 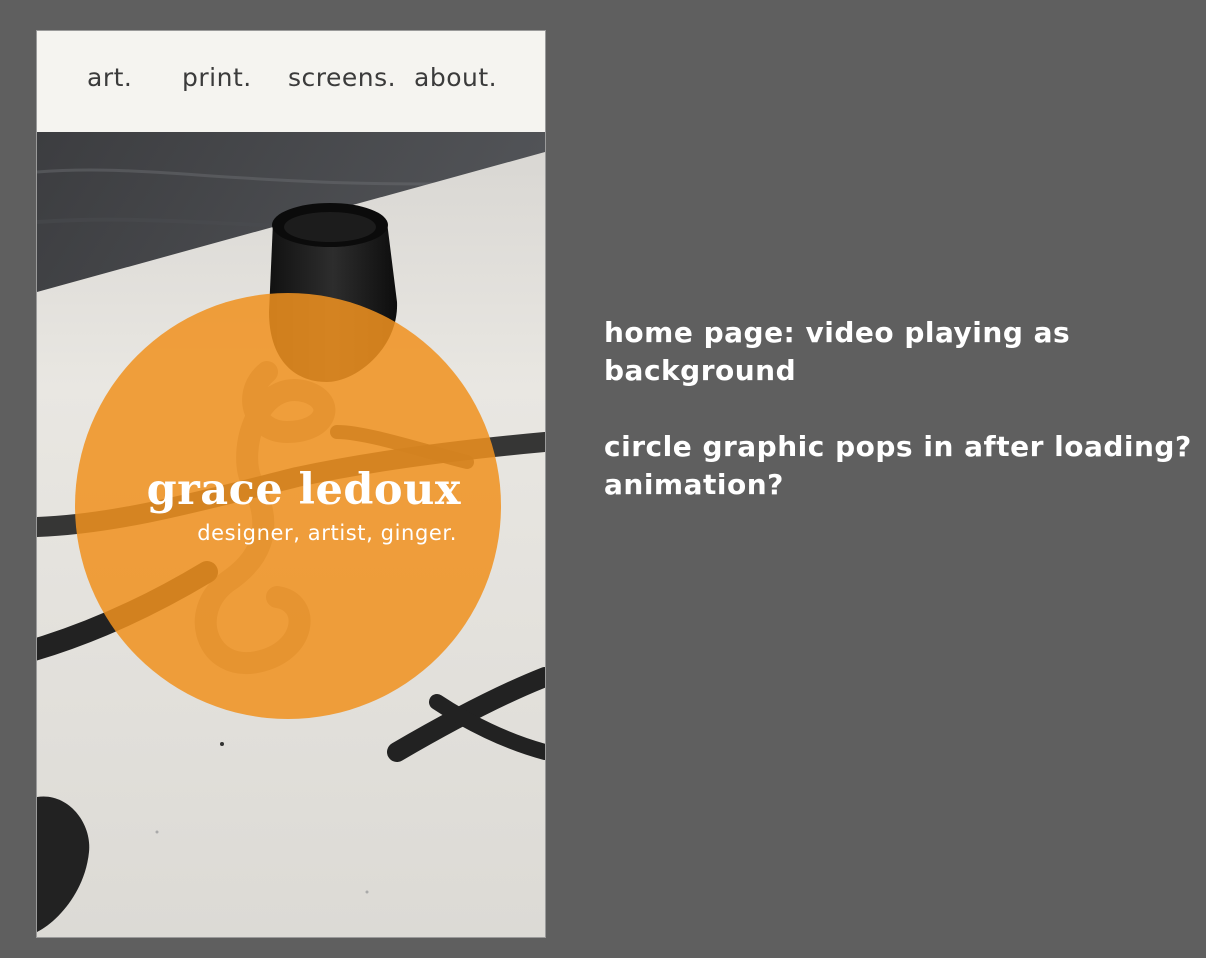 I want to click on note-video-background: home page: video playing as background, so click(x=899, y=352).